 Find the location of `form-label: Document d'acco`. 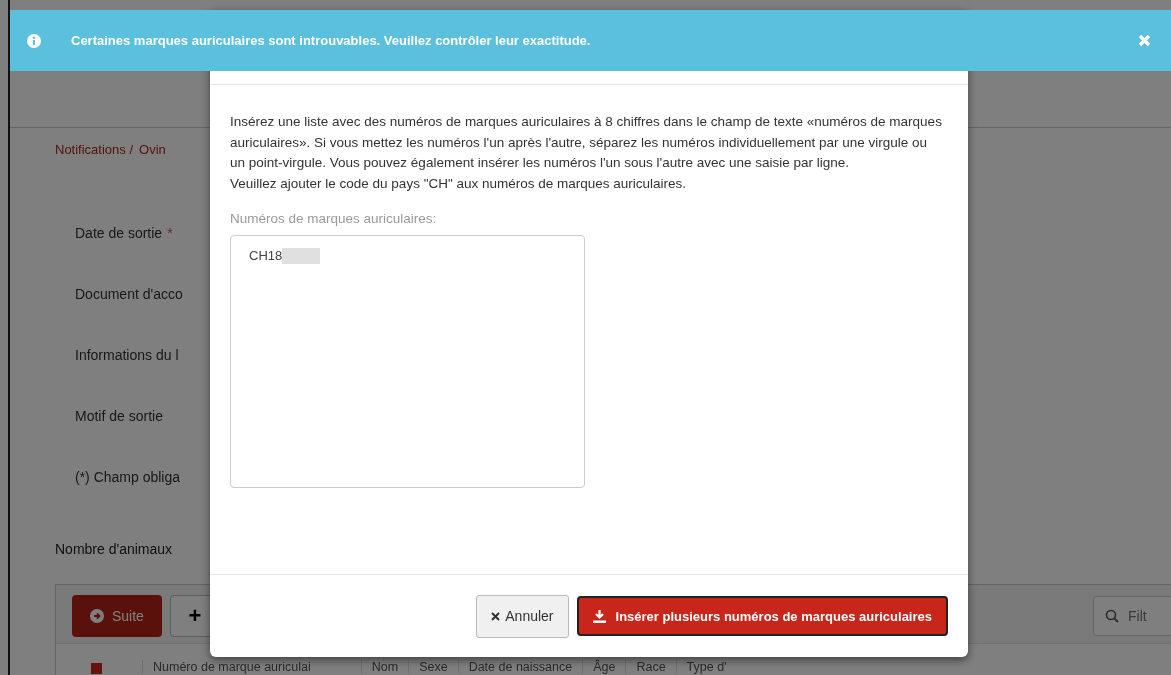

form-label: Document d'acco is located at coordinates (129, 295).